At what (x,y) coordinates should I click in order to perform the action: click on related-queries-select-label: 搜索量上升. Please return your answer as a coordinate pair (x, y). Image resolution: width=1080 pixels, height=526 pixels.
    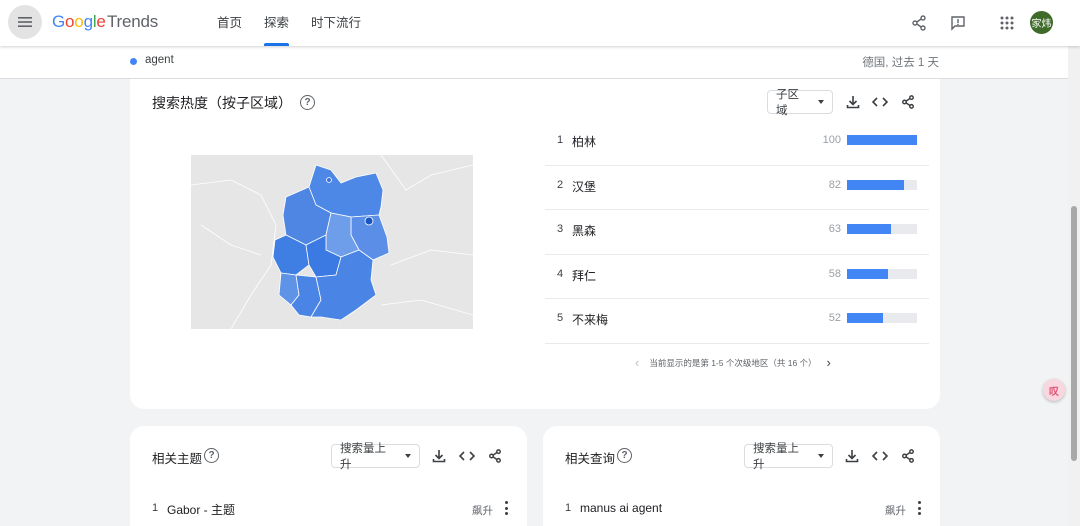
    Looking at the image, I should click on (776, 457).